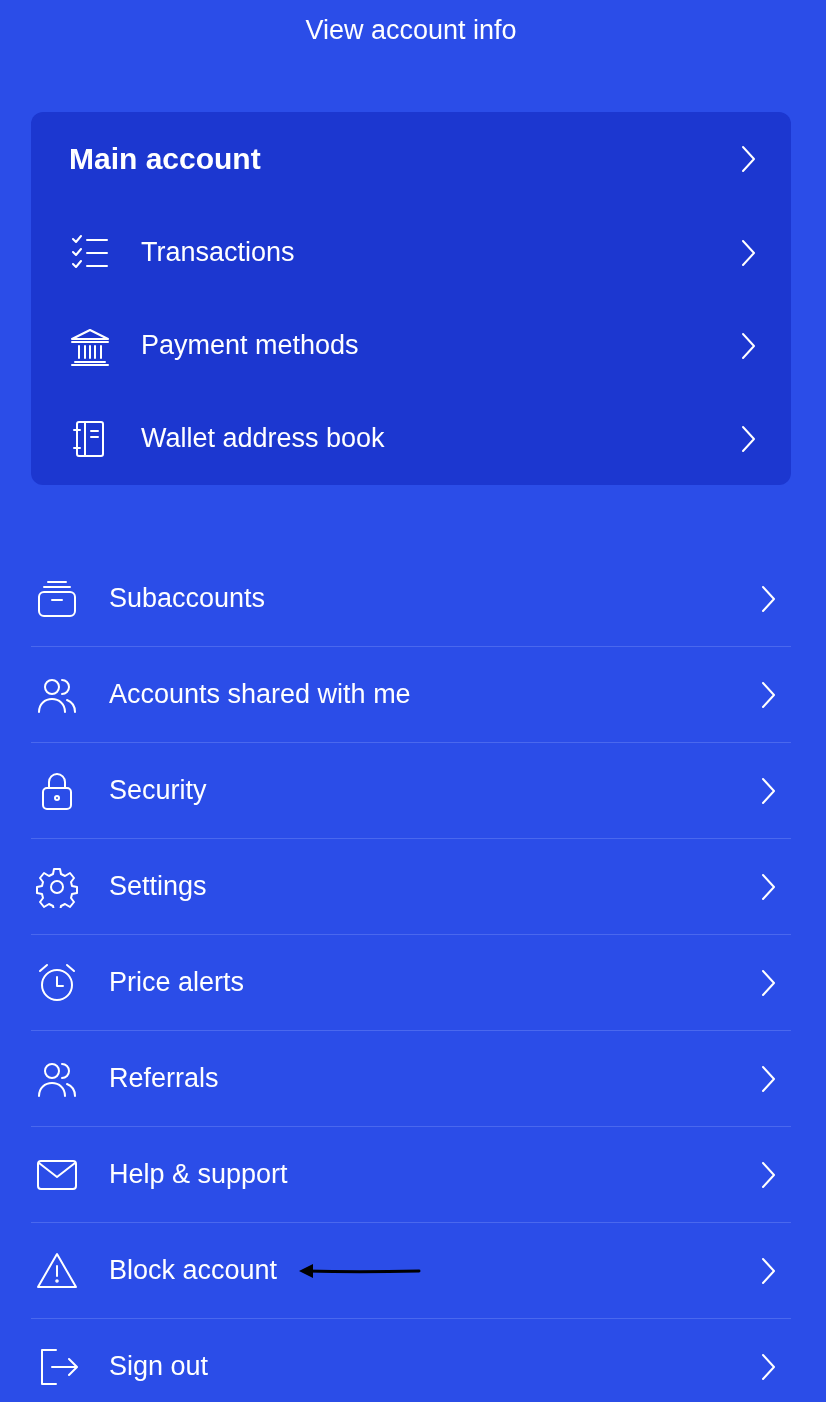 The height and width of the screenshot is (1402, 826). What do you see at coordinates (158, 886) in the screenshot?
I see `menu-label: Settings` at bounding box center [158, 886].